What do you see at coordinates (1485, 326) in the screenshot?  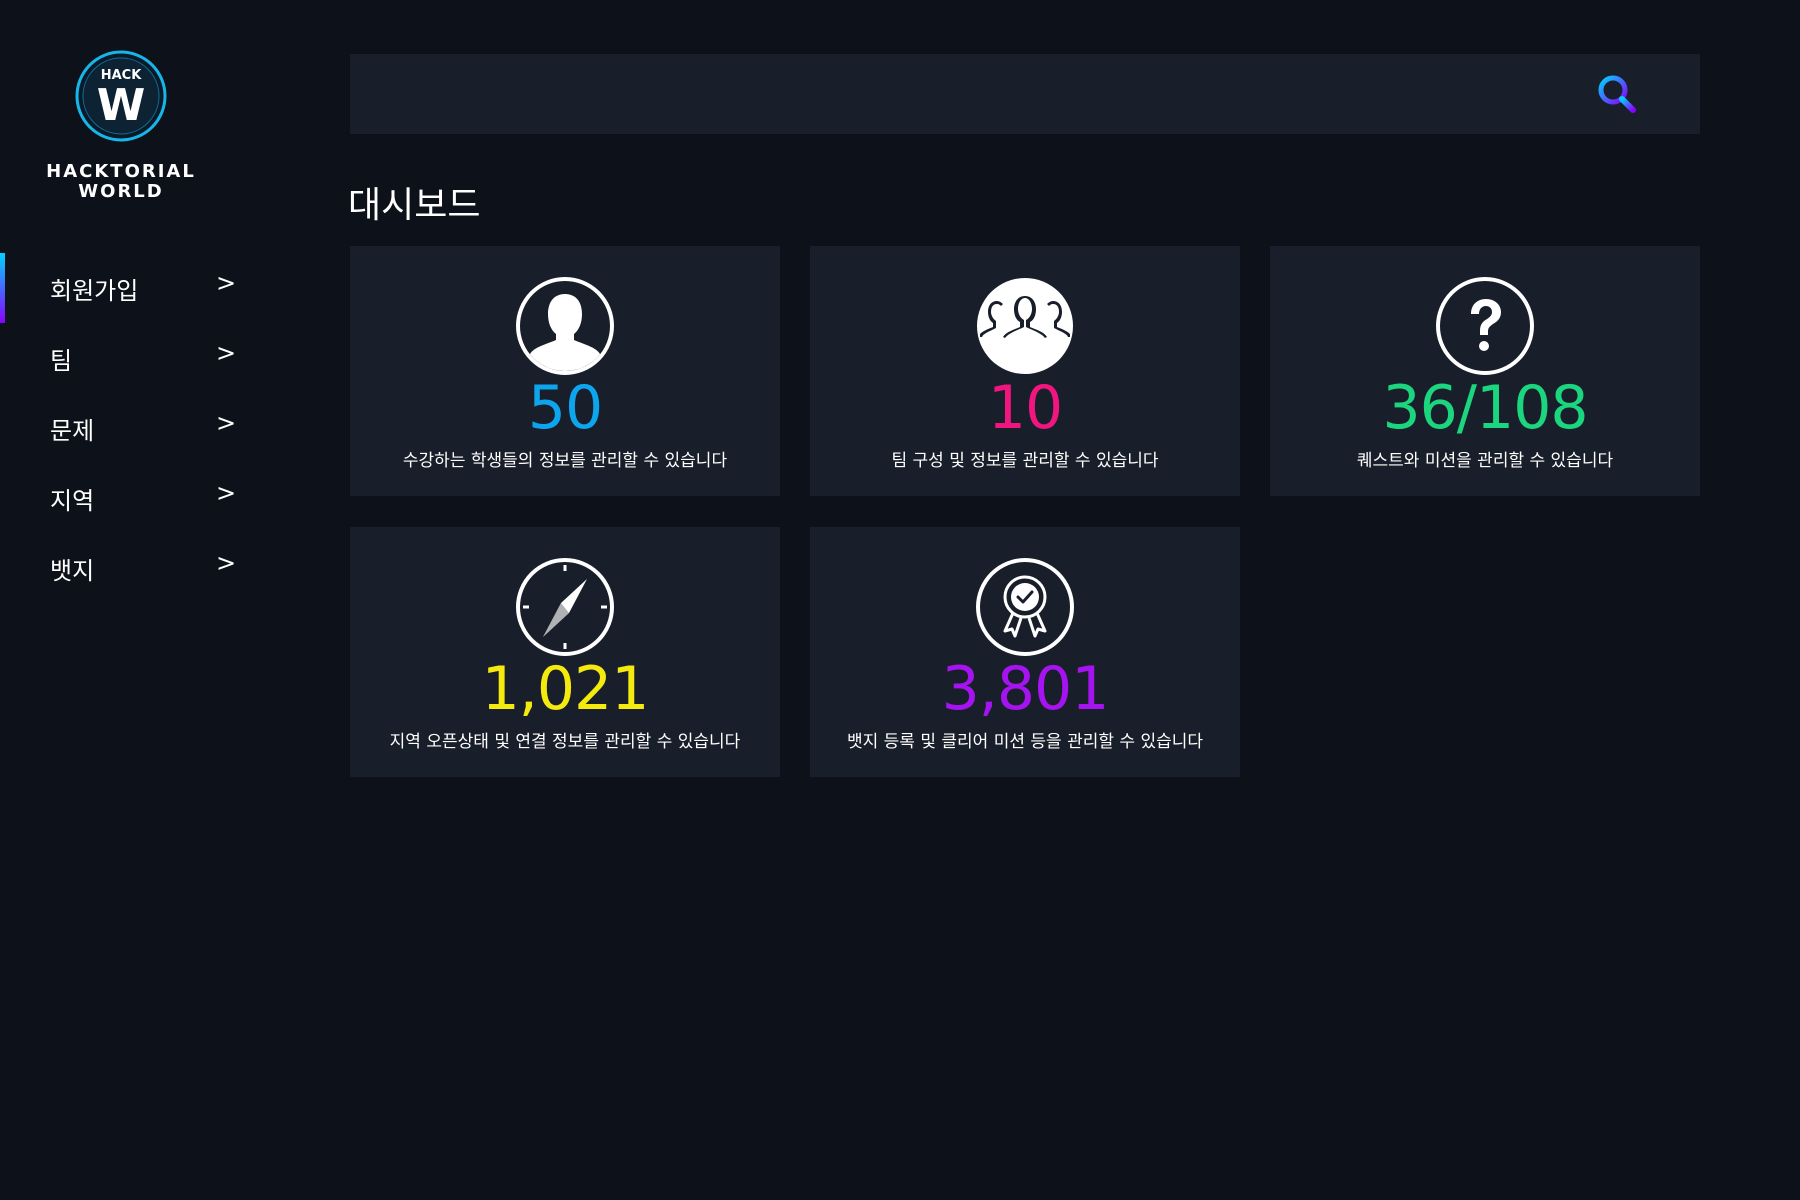 I see `question-icon` at bounding box center [1485, 326].